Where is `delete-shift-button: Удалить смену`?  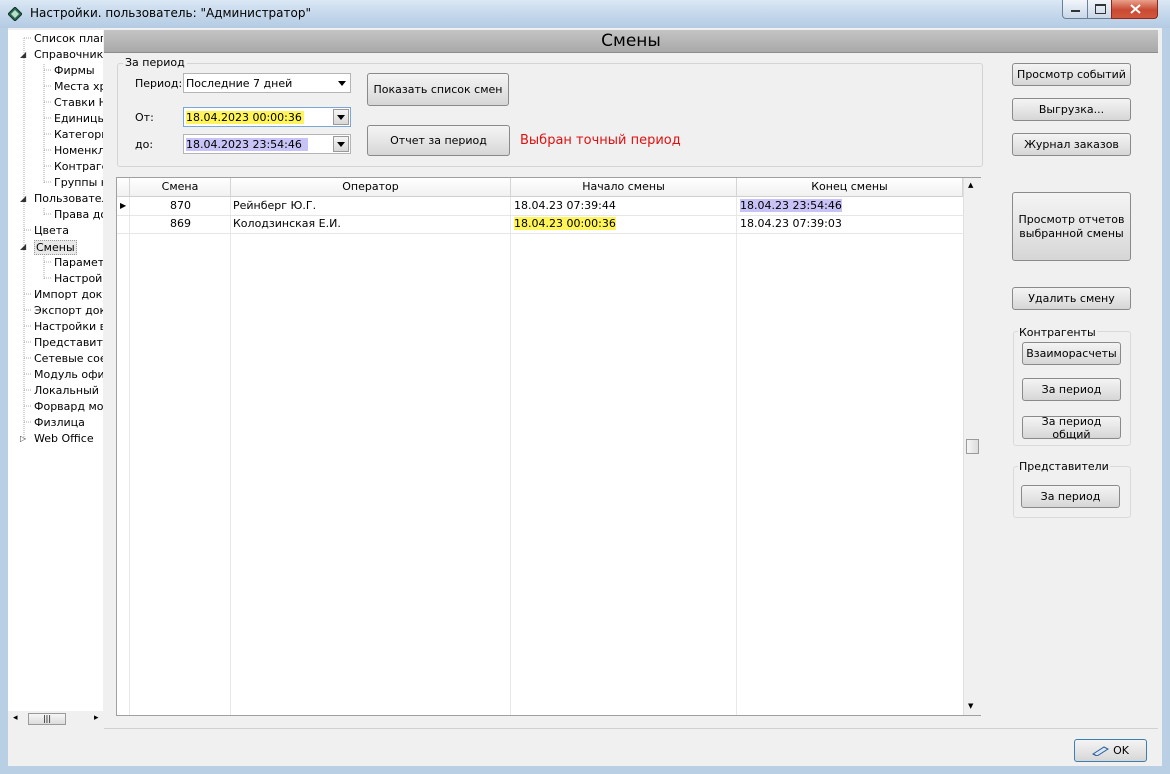 delete-shift-button: Удалить смену is located at coordinates (1071, 298).